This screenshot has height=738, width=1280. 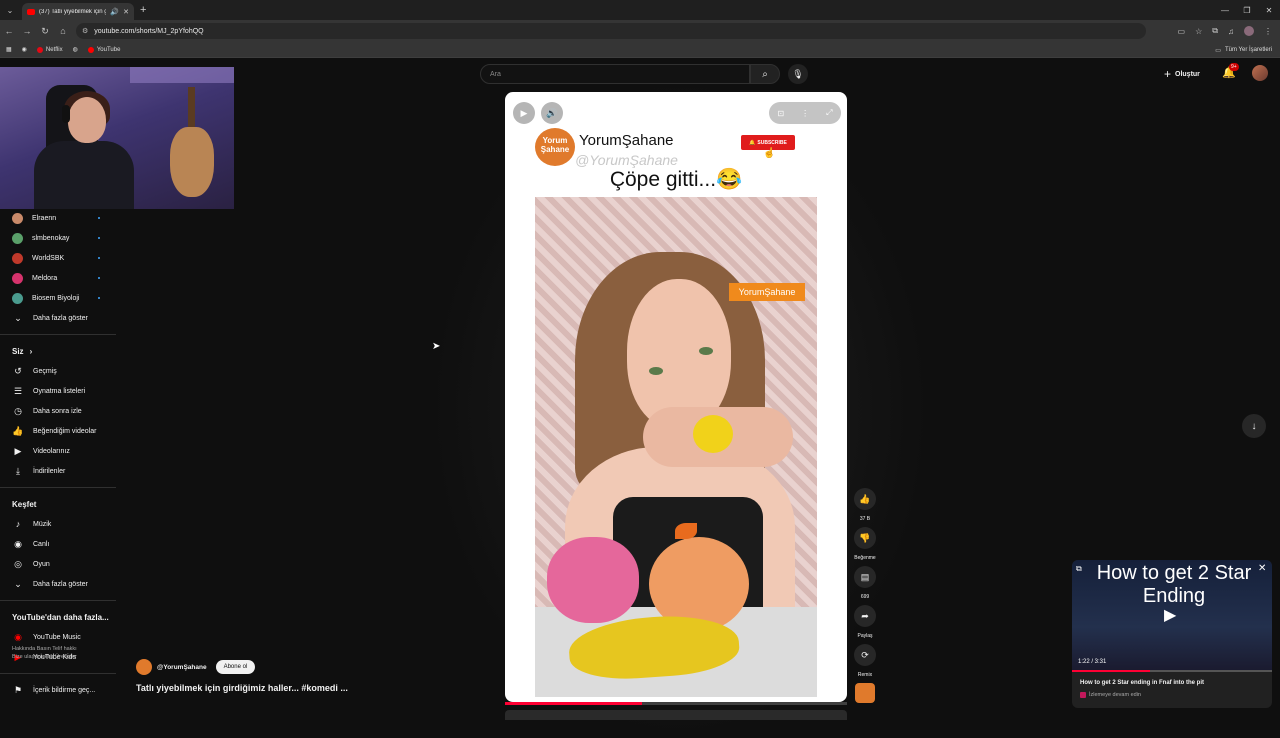 I want to click on flag-icon: ⚑, so click(x=18, y=689).